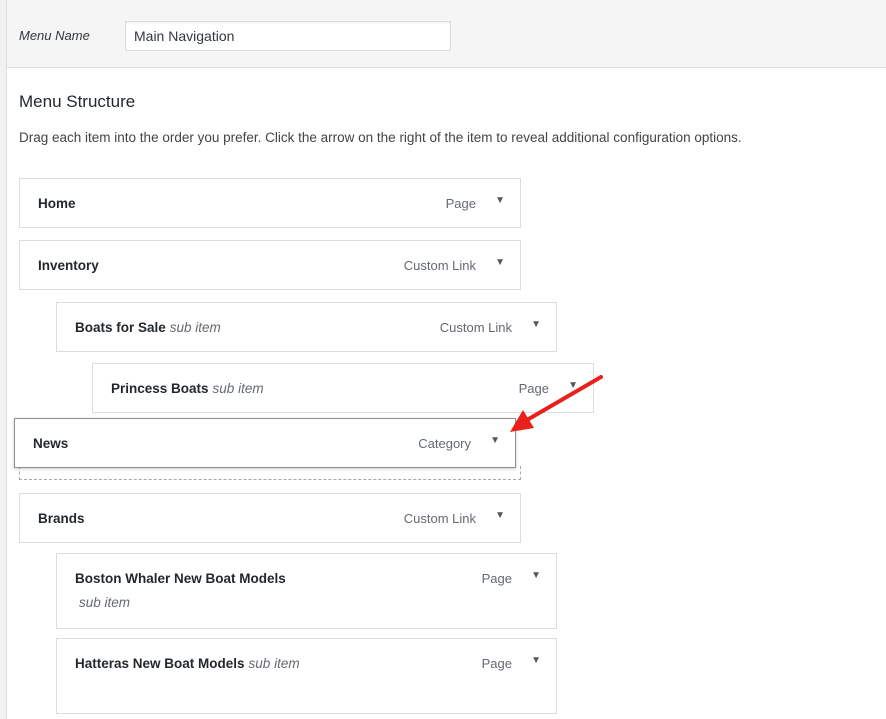 This screenshot has width=886, height=719. Describe the element at coordinates (444, 443) in the screenshot. I see `menu-item-type: Category` at that location.